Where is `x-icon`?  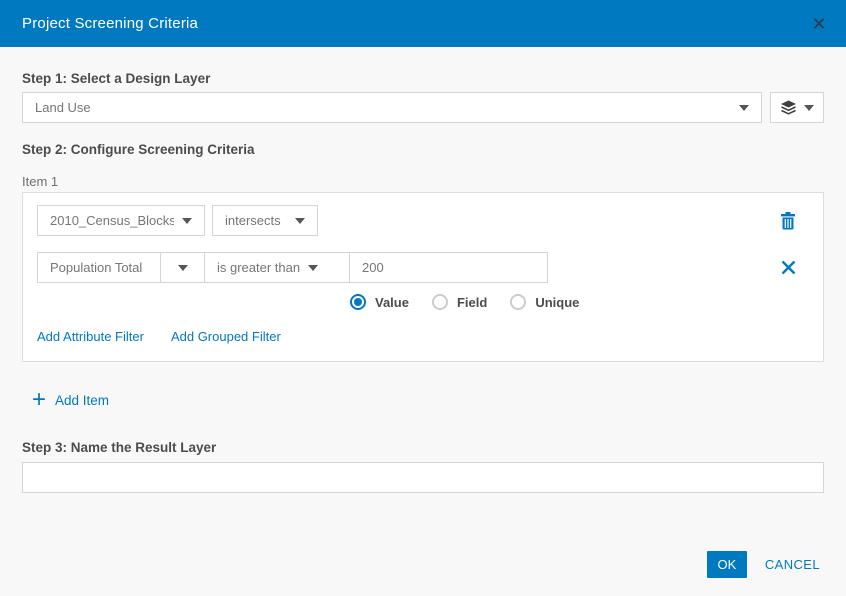 x-icon is located at coordinates (788, 267).